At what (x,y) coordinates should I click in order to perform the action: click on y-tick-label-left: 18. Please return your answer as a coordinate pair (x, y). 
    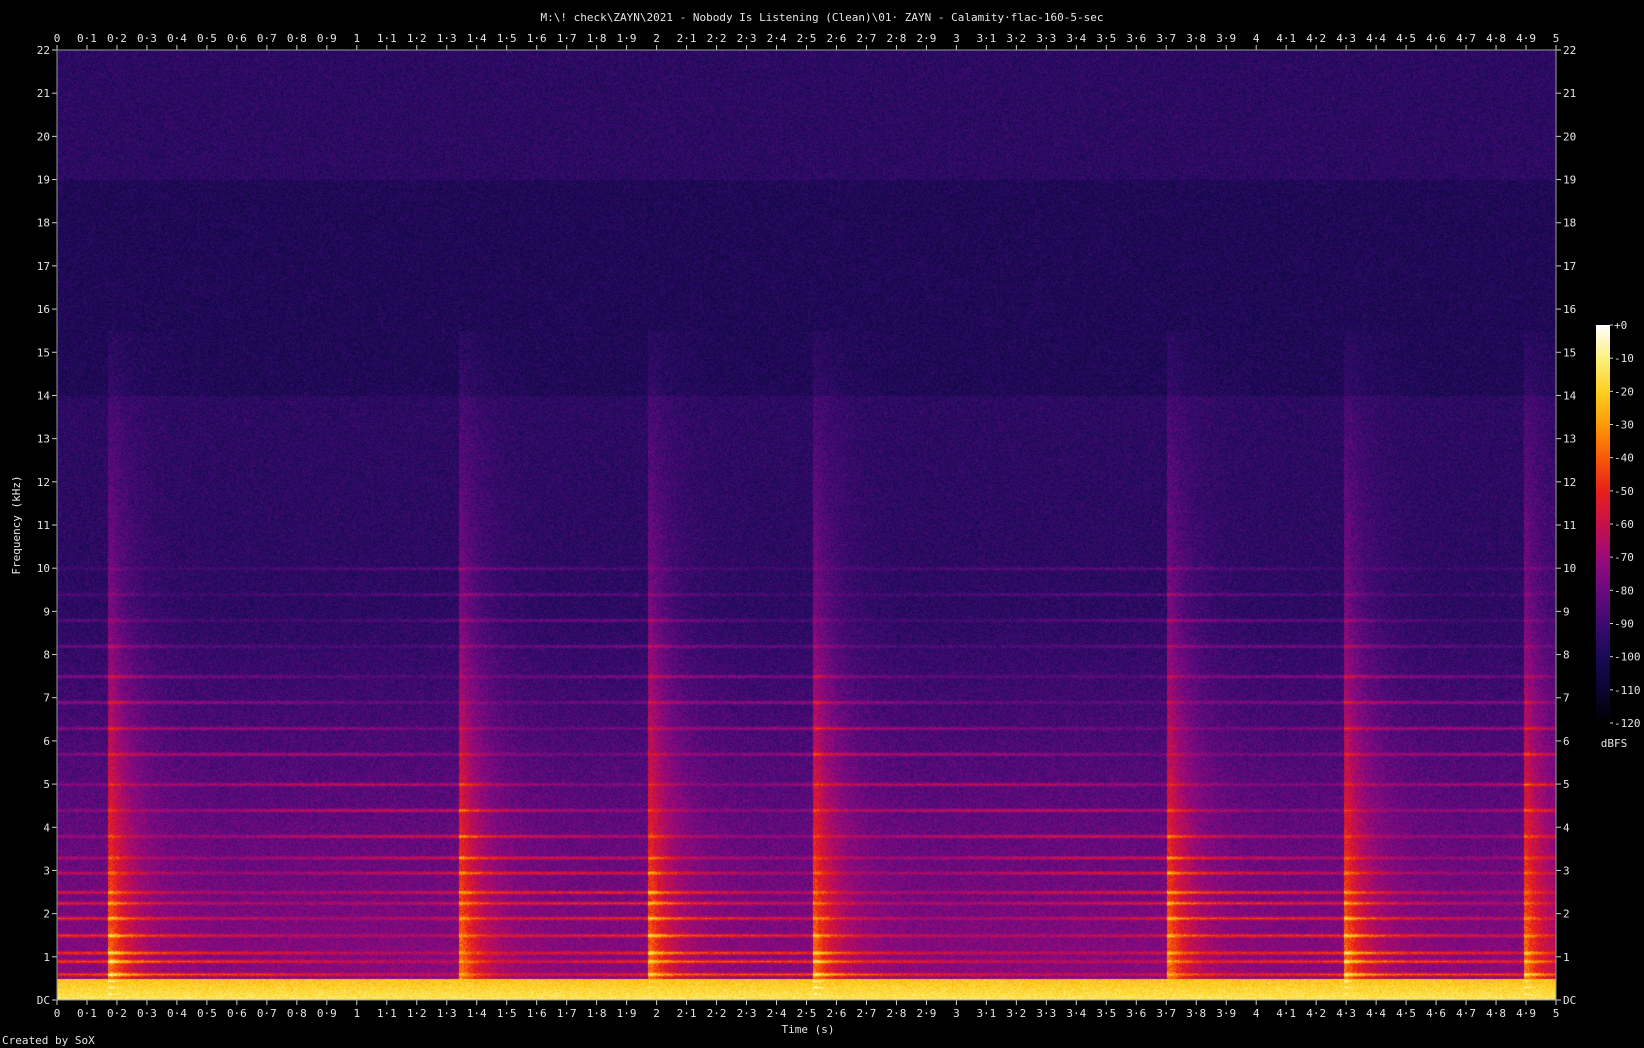
    Looking at the image, I should click on (43, 223).